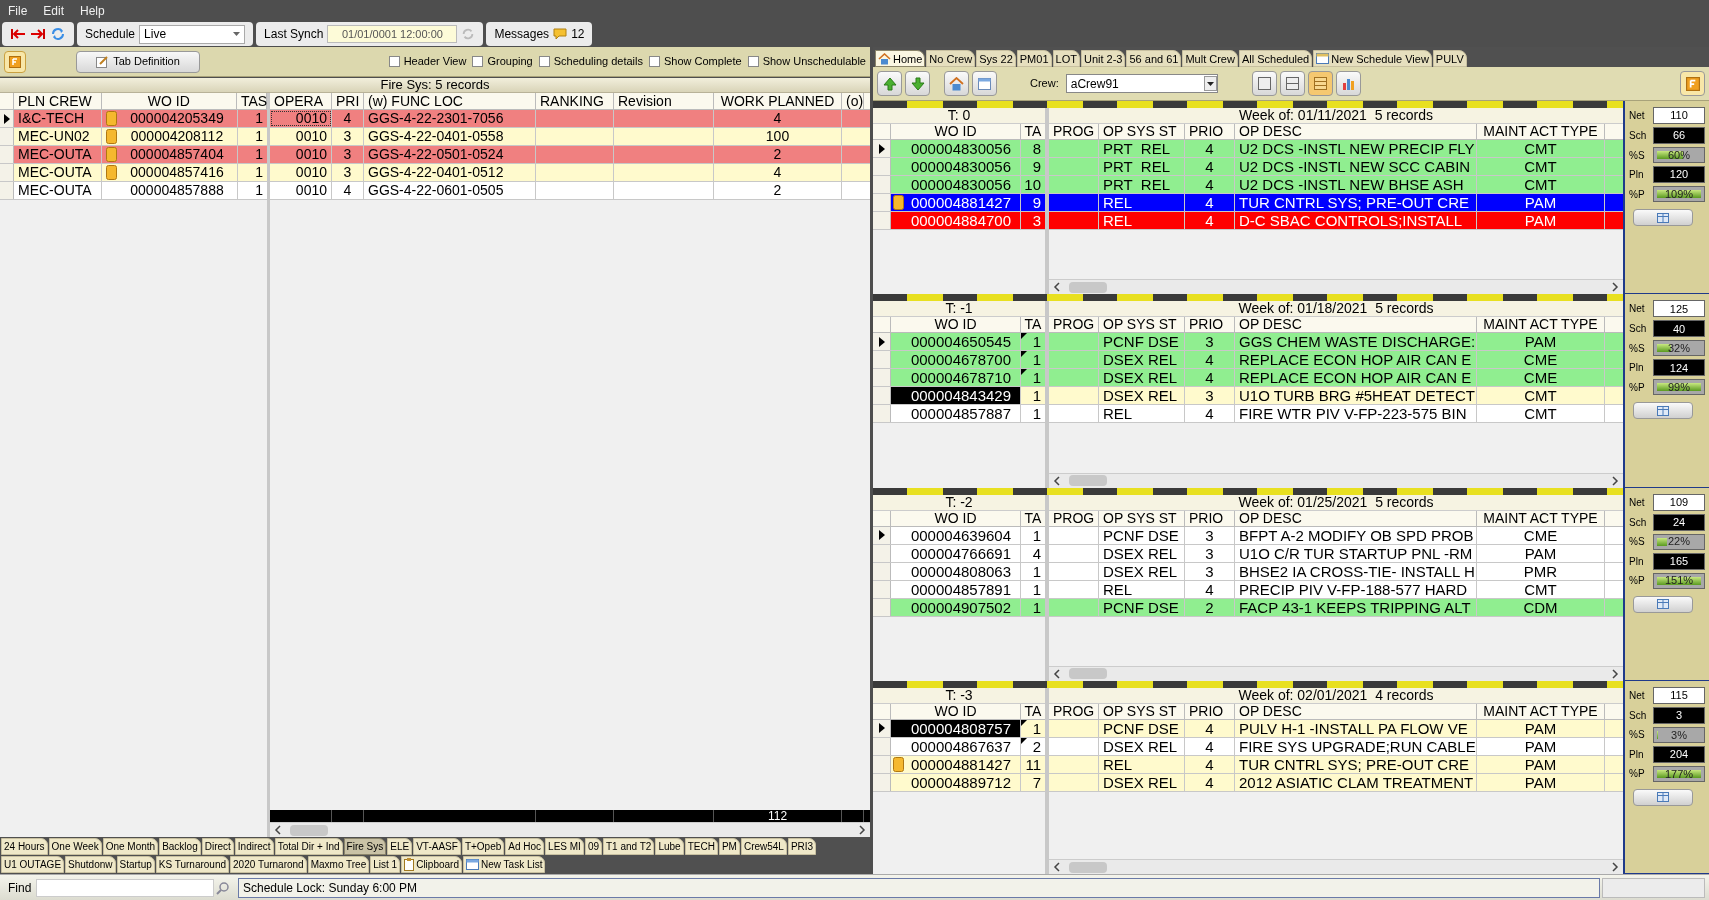 This screenshot has height=900, width=1709. Describe the element at coordinates (1320, 83) in the screenshot. I see `list-layout-button` at that location.